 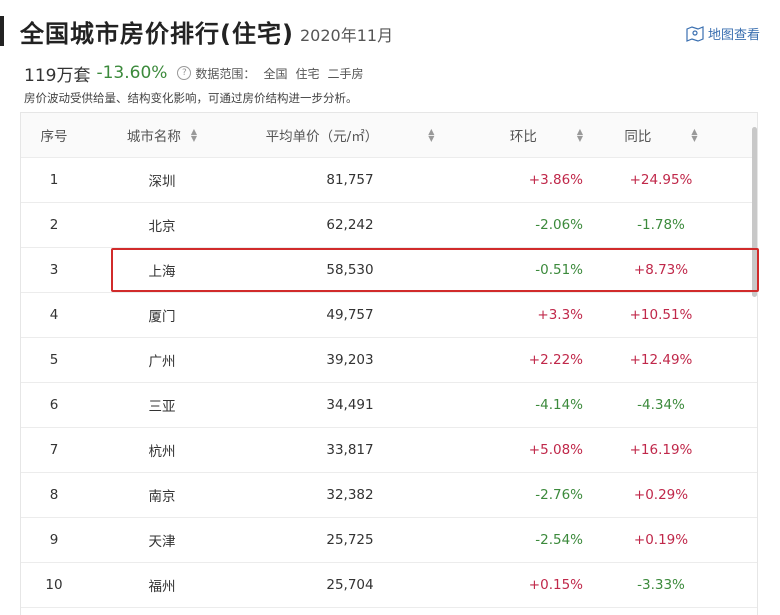 I want to click on price-cell: 25,725, so click(x=350, y=539).